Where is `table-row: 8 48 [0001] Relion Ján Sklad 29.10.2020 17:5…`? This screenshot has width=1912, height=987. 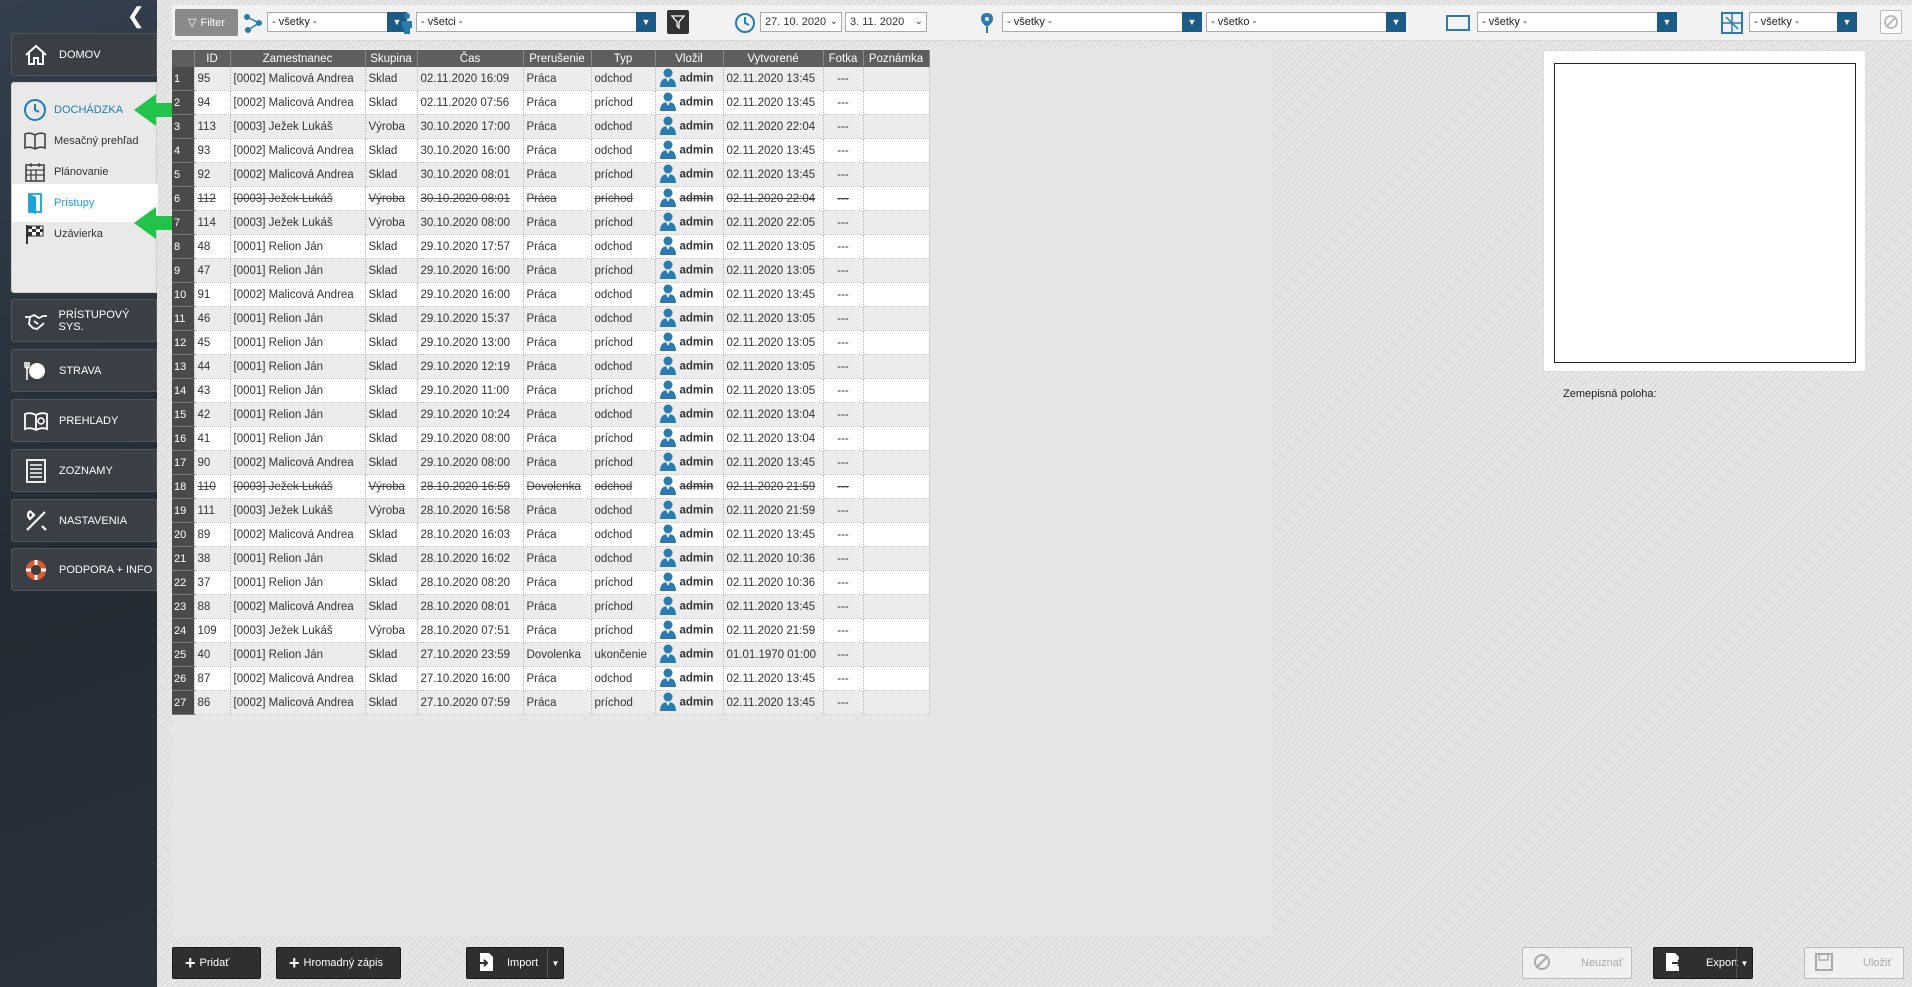
table-row: 8 48 [0001] Relion Ján Sklad 29.10.2020 17:5… is located at coordinates (551, 246).